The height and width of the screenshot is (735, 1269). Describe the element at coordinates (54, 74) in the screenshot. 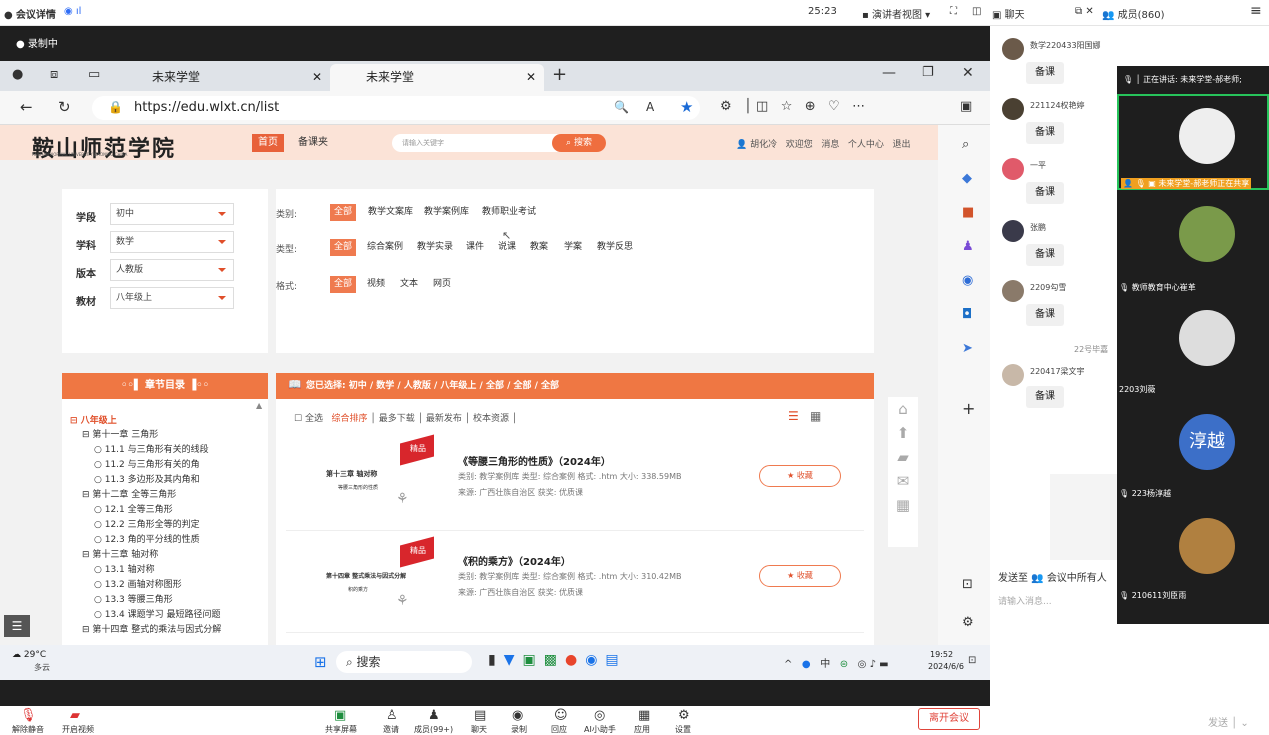

I see `collections-icon: ⧈` at that location.